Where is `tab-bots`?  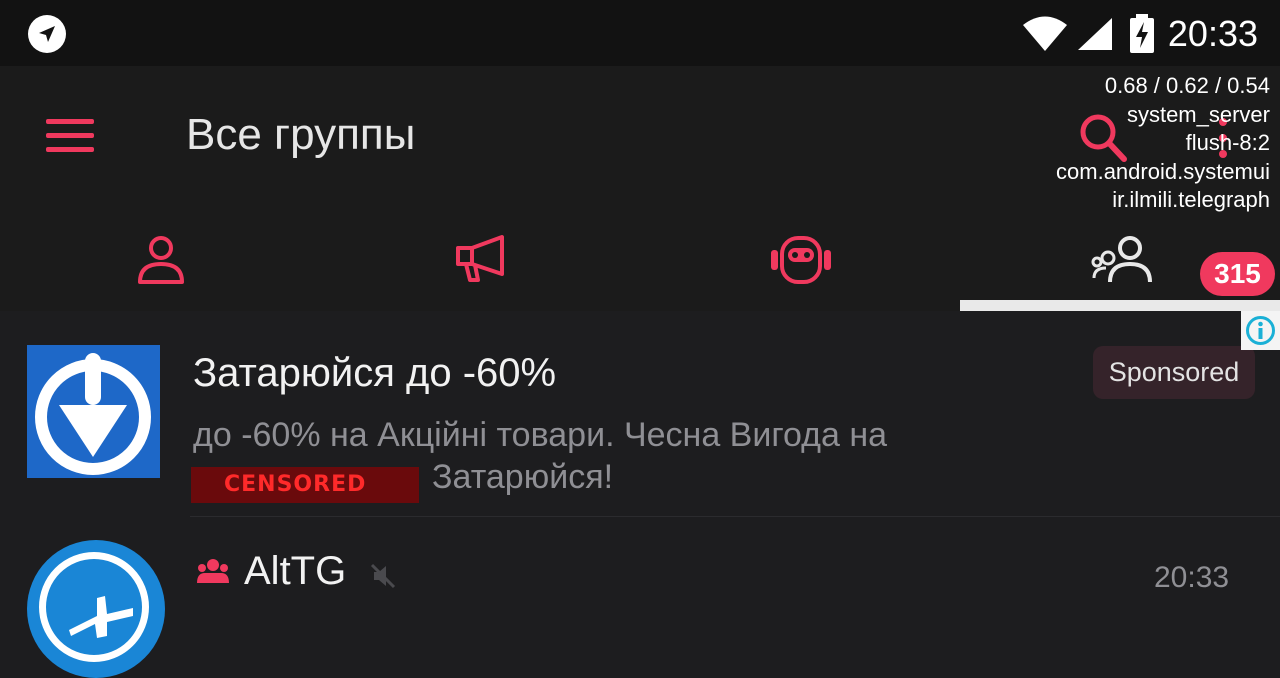
tab-bots is located at coordinates (800, 263).